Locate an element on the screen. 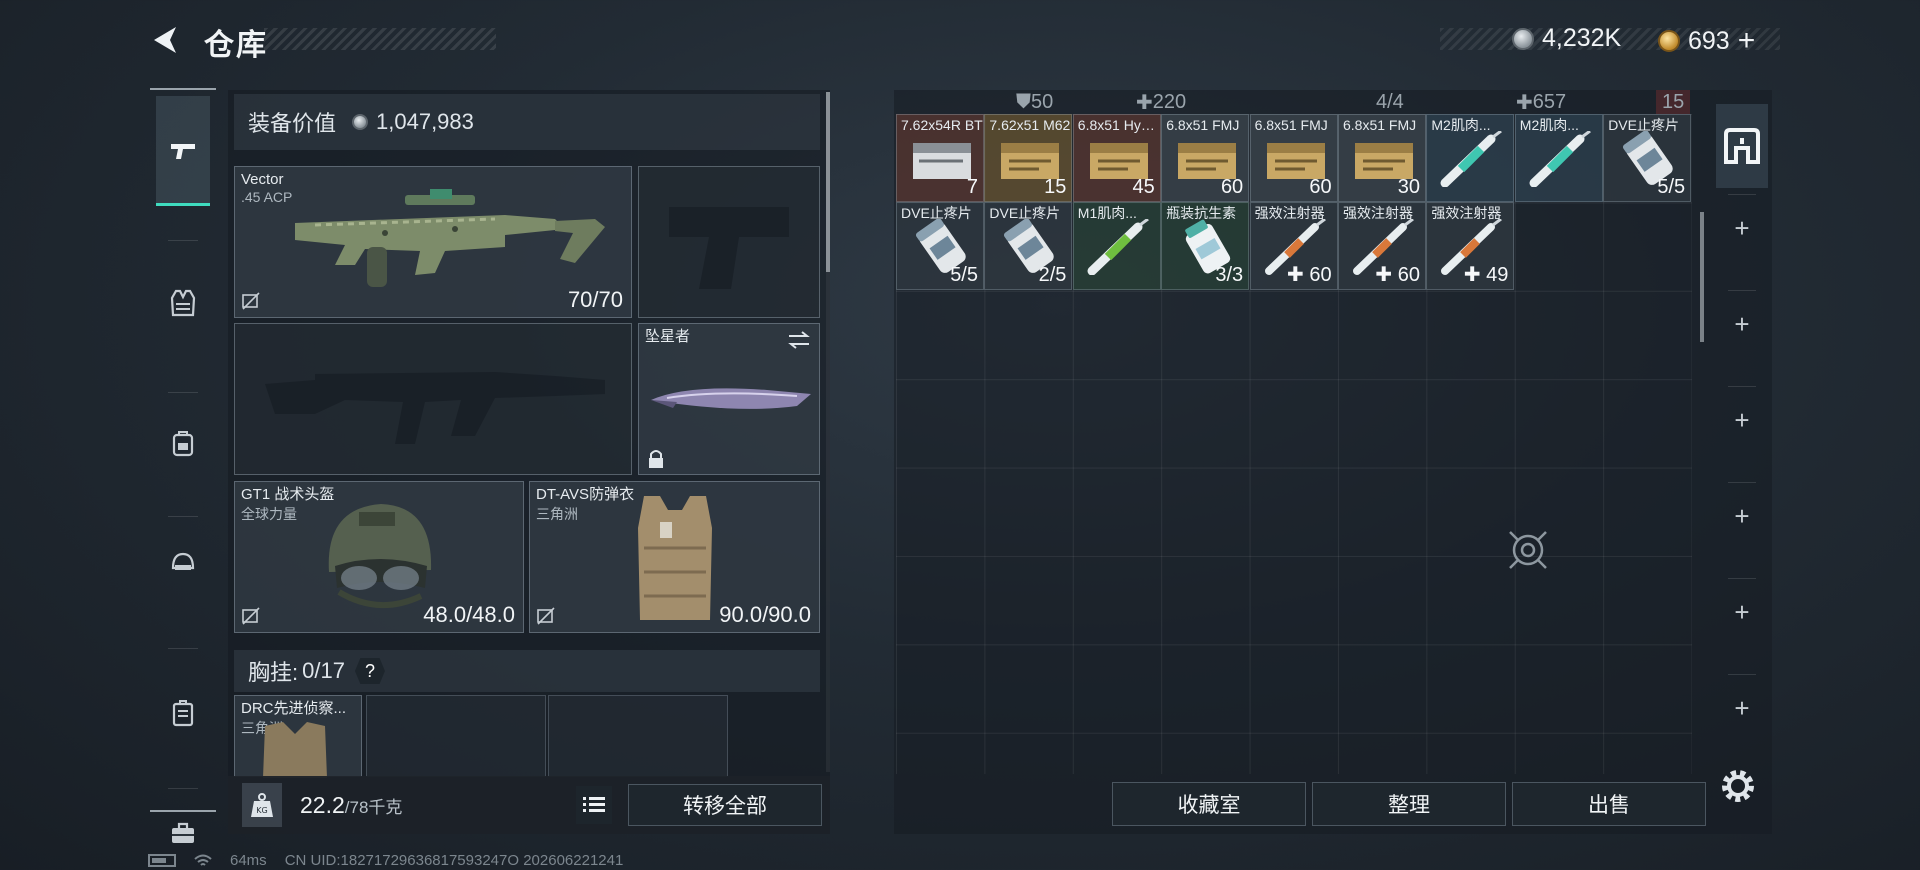 This screenshot has width=1920, height=870. tab-vest is located at coordinates (183, 303).